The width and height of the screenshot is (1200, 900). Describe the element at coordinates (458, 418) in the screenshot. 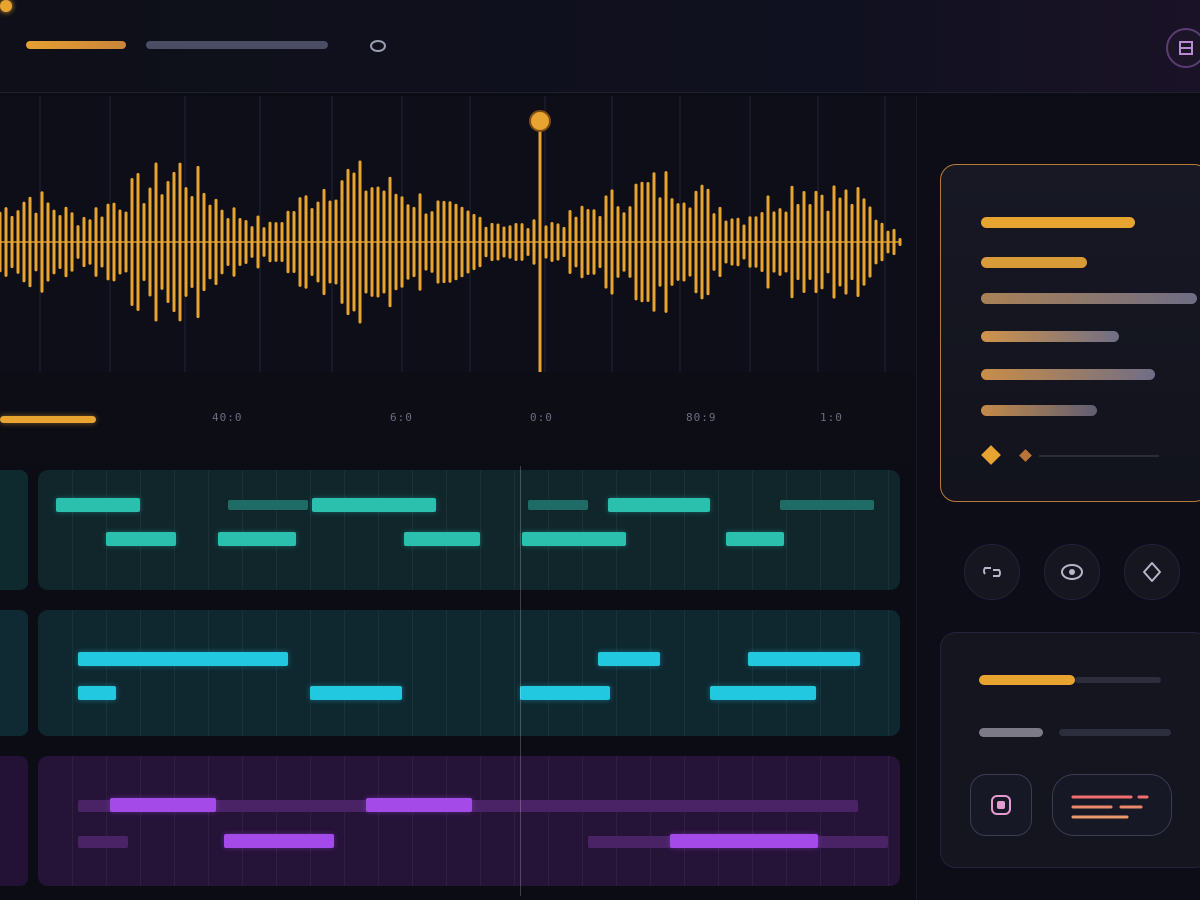

I see `timeline-ruler` at that location.